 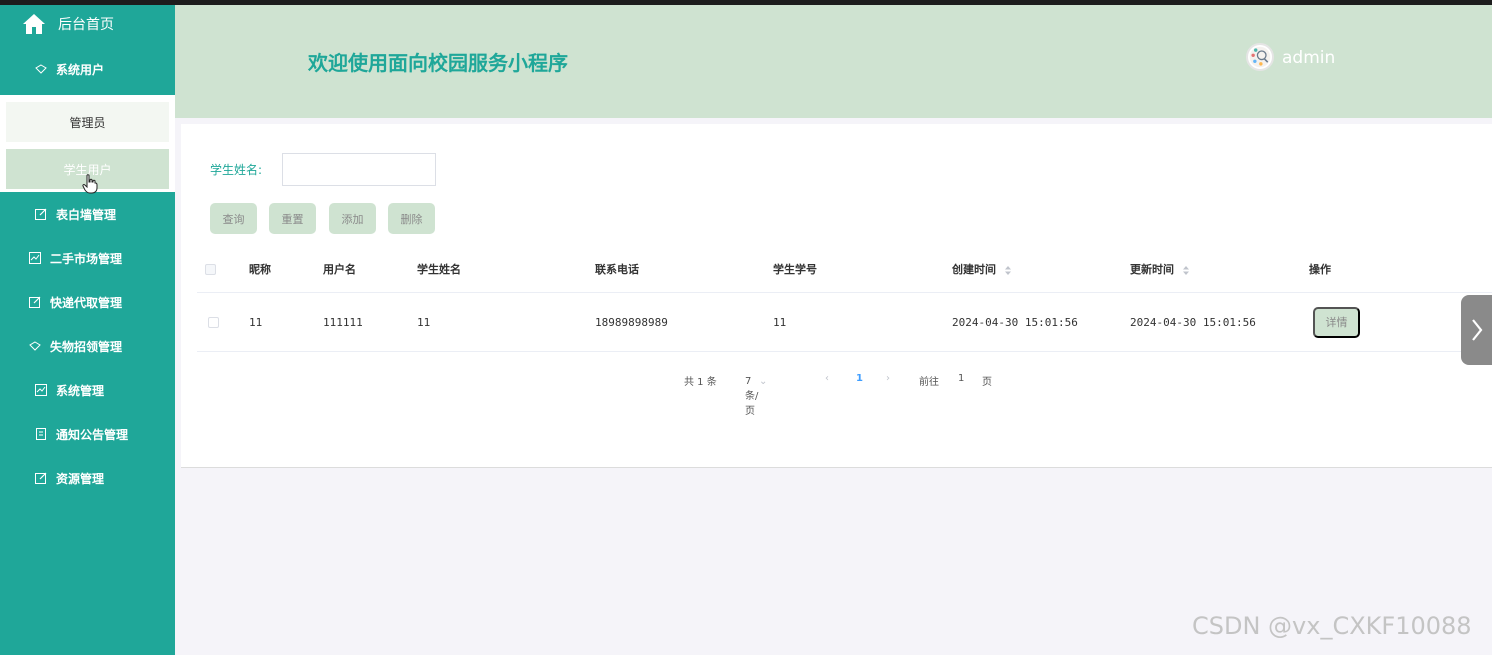 I want to click on page-suffix: 页, so click(x=987, y=382).